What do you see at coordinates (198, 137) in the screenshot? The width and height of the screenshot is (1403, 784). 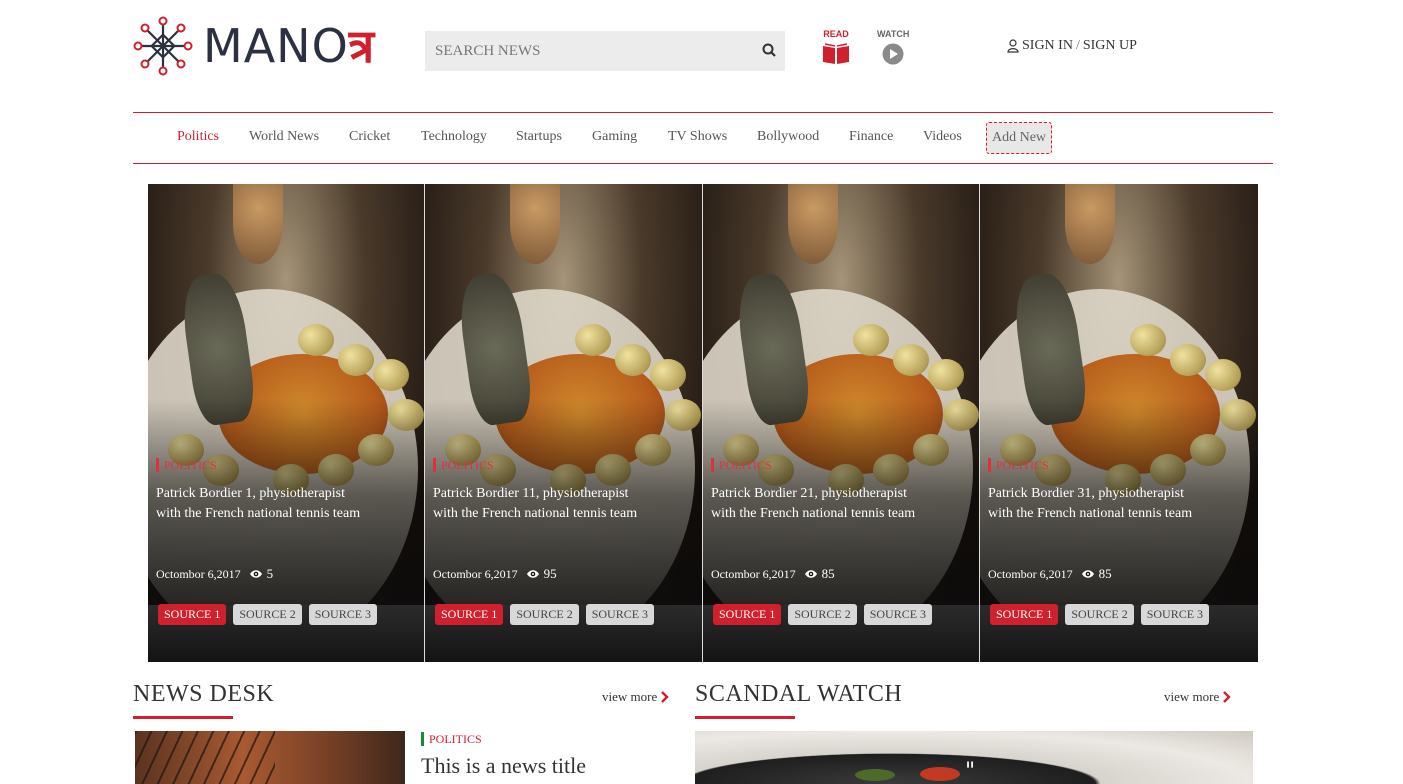 I see `nav-item-politics: Politics` at bounding box center [198, 137].